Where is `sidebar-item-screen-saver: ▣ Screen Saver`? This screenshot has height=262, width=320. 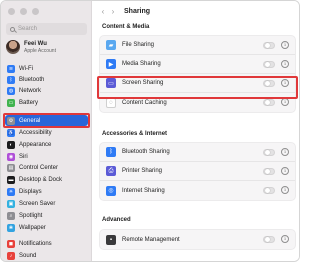
sidebar-item-screen-saver: ▣ Screen Saver is located at coordinates (46, 203).